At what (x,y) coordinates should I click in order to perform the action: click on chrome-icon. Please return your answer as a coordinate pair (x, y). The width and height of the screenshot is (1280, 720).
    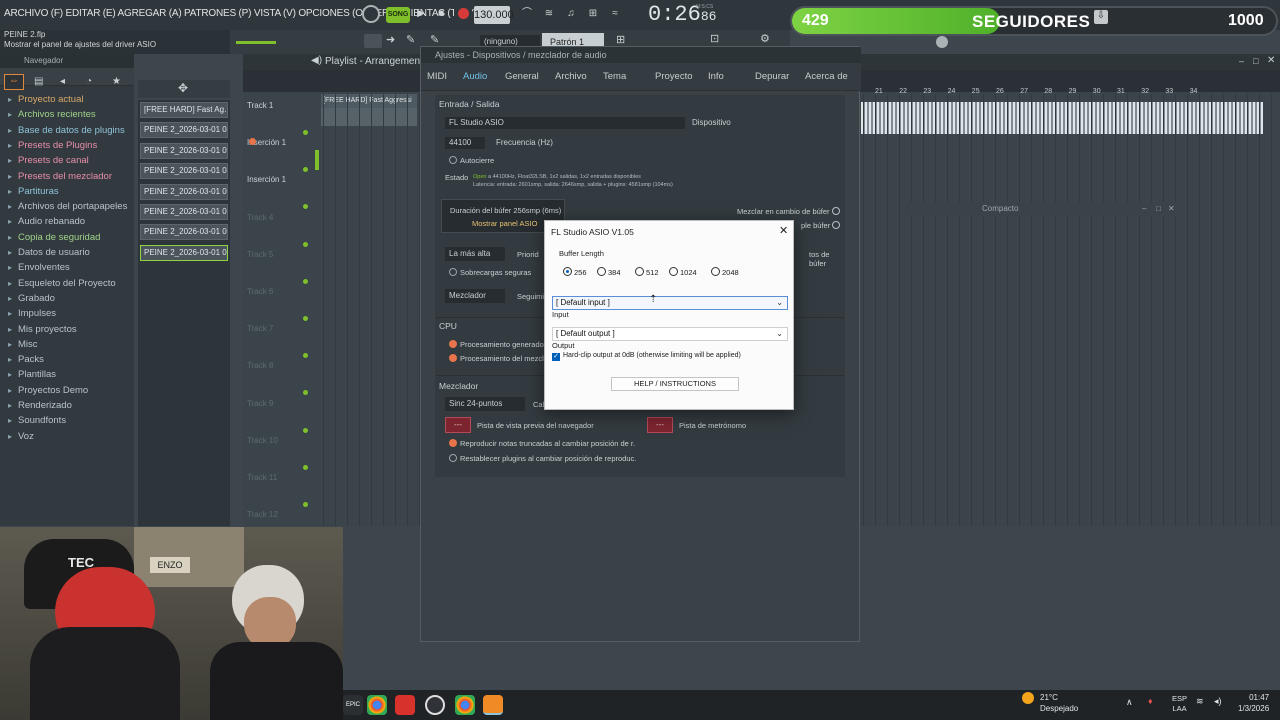
    Looking at the image, I should click on (377, 705).